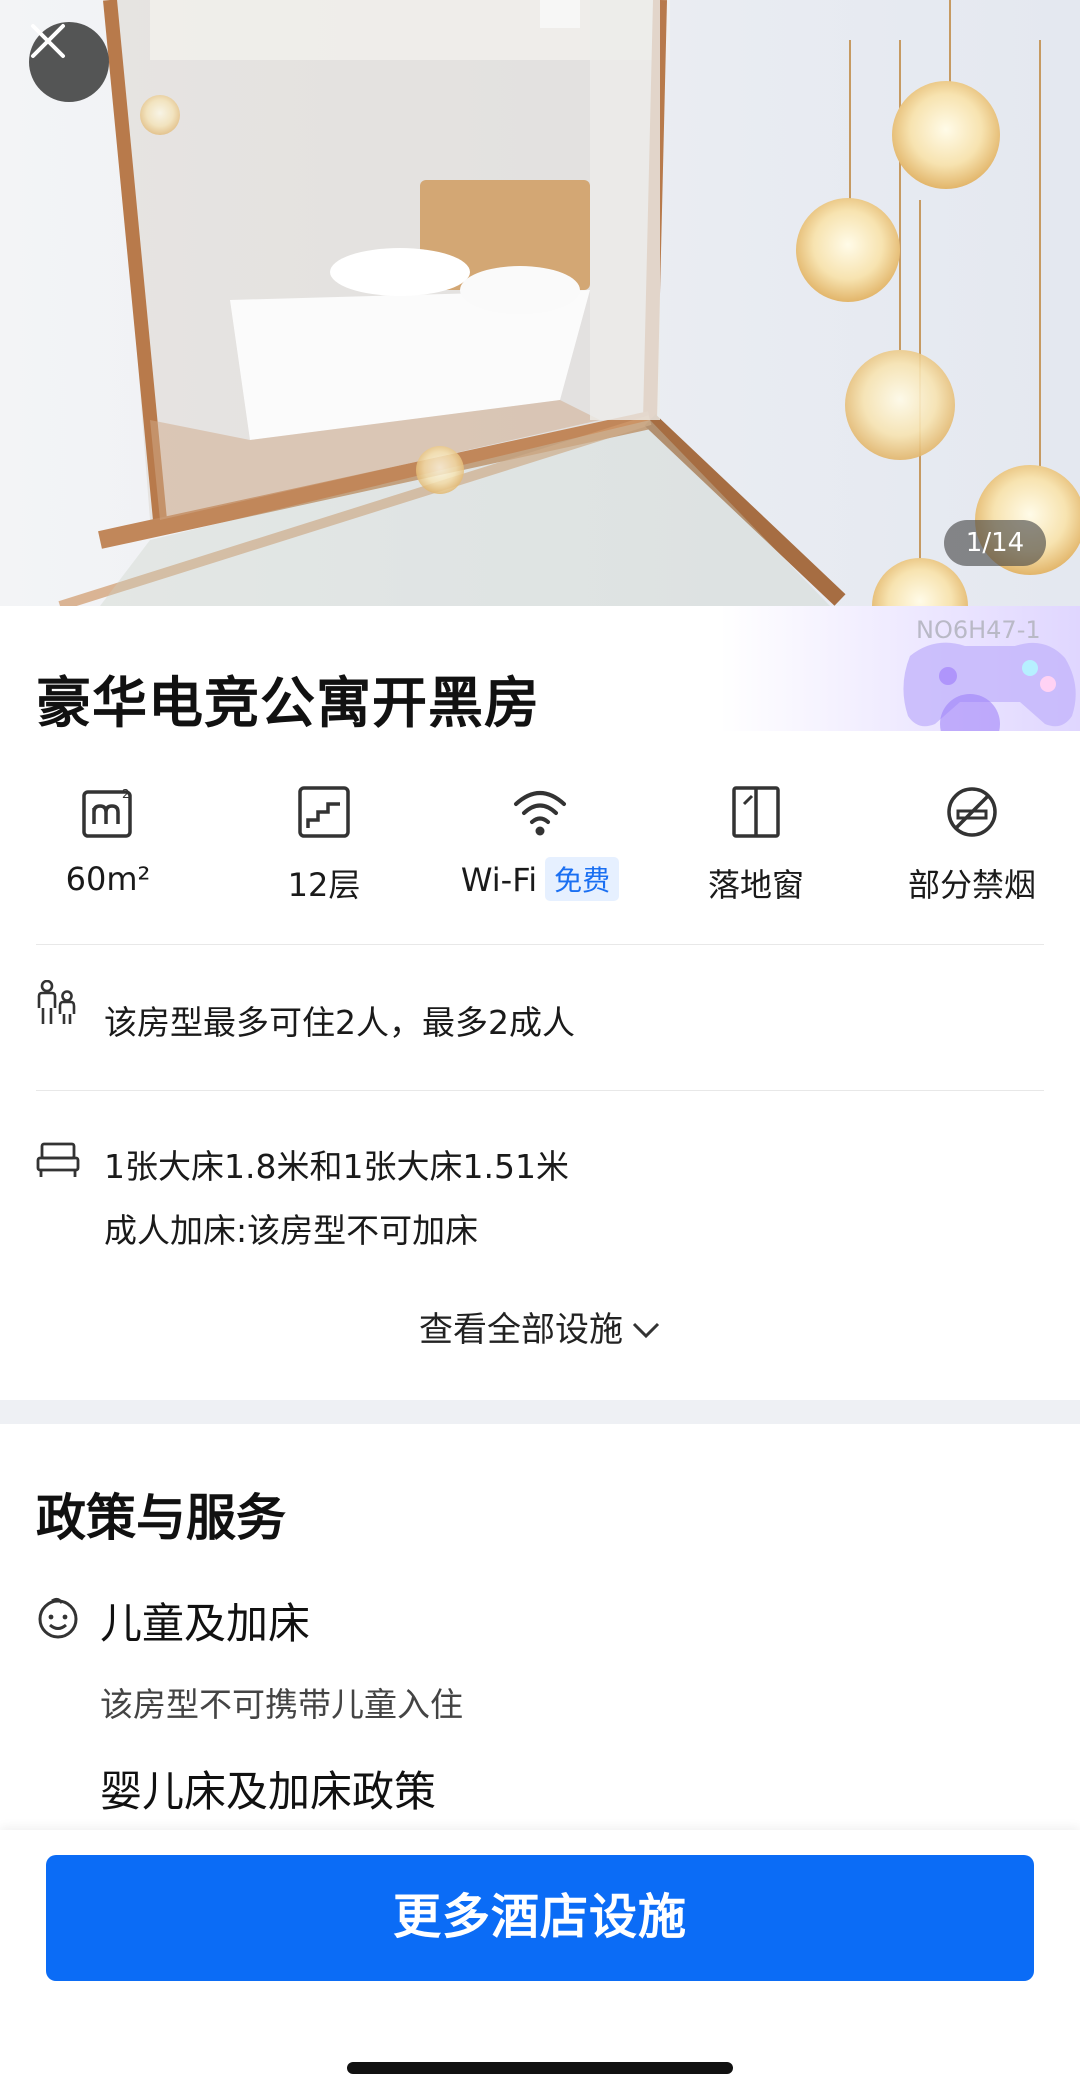 This screenshot has width=1080, height=2096. Describe the element at coordinates (972, 844) in the screenshot. I see `amenity-no-smoking: 部分禁烟` at that location.